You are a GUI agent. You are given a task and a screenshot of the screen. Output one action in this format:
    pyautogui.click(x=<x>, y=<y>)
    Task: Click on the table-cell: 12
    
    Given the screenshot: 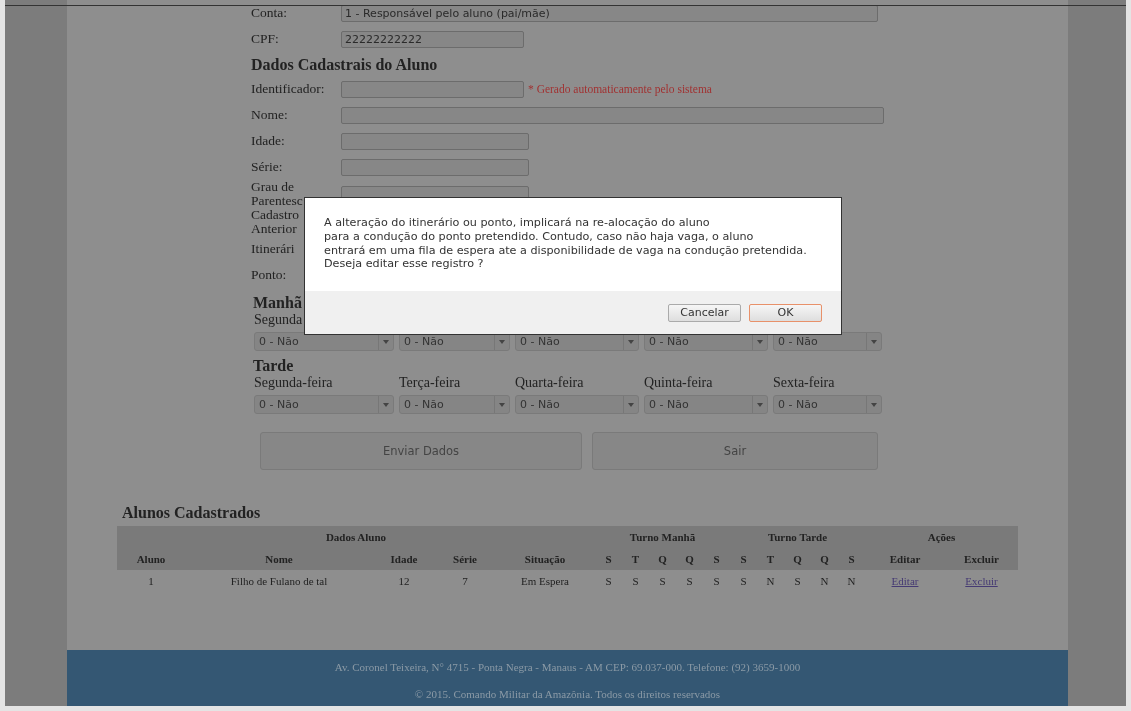 What is the action you would take?
    pyautogui.click(x=404, y=581)
    